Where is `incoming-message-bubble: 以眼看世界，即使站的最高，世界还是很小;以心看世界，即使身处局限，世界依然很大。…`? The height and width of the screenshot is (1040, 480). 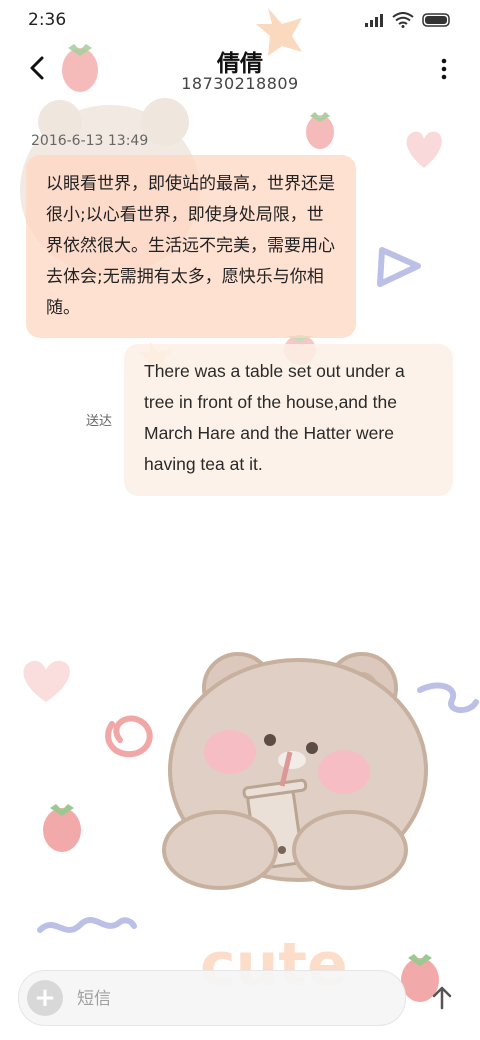
incoming-message-bubble: 以眼看世界，即使站的最高，世界还是很小;以心看世界，即使身处局限，世界依然很大。… is located at coordinates (191, 246).